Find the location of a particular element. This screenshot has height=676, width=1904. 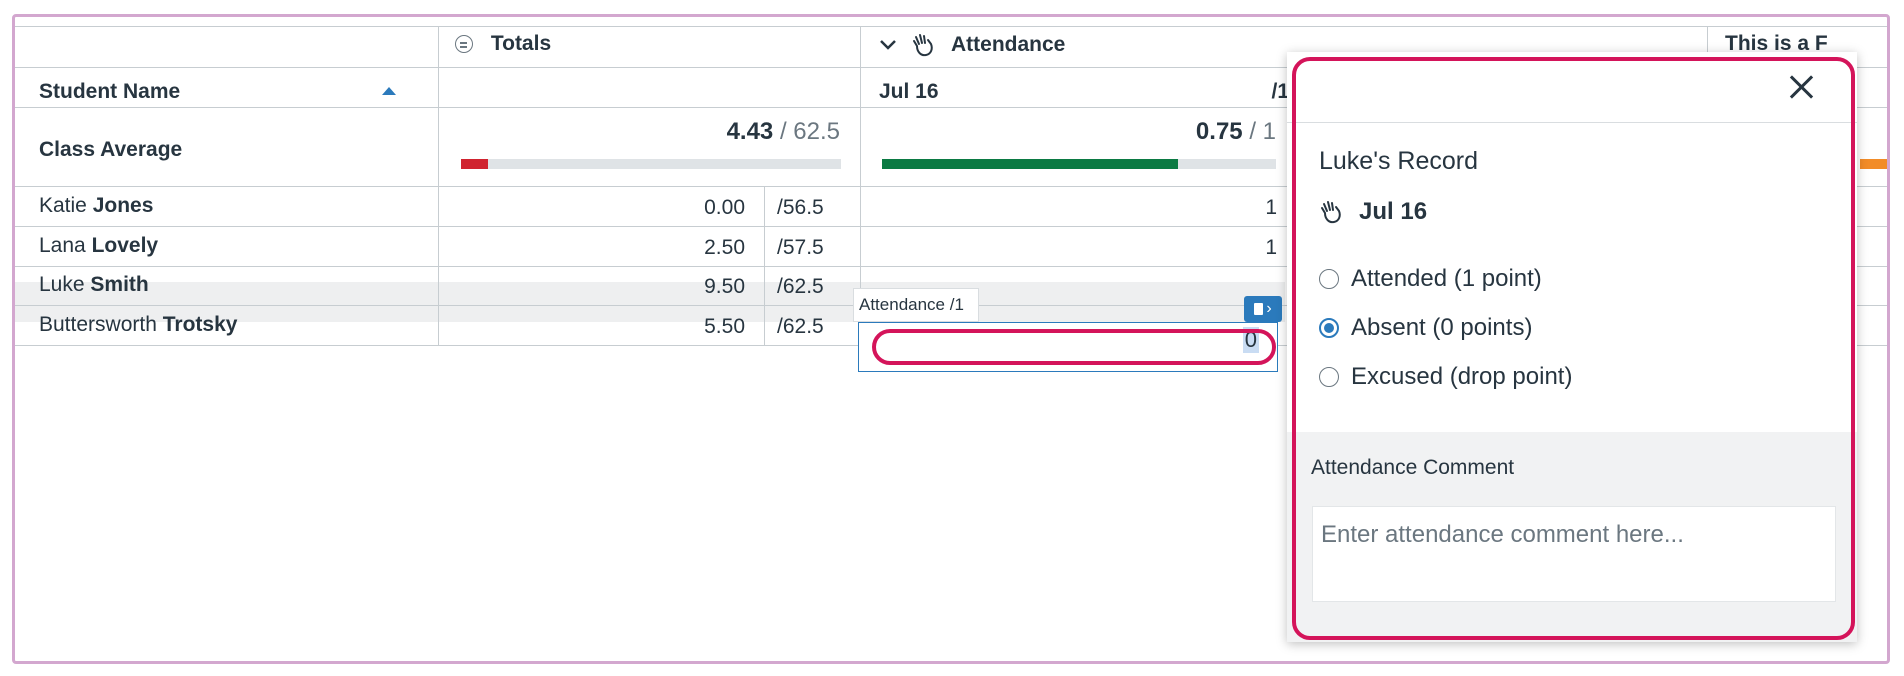

edit-cell-highlight is located at coordinates (1074, 347).